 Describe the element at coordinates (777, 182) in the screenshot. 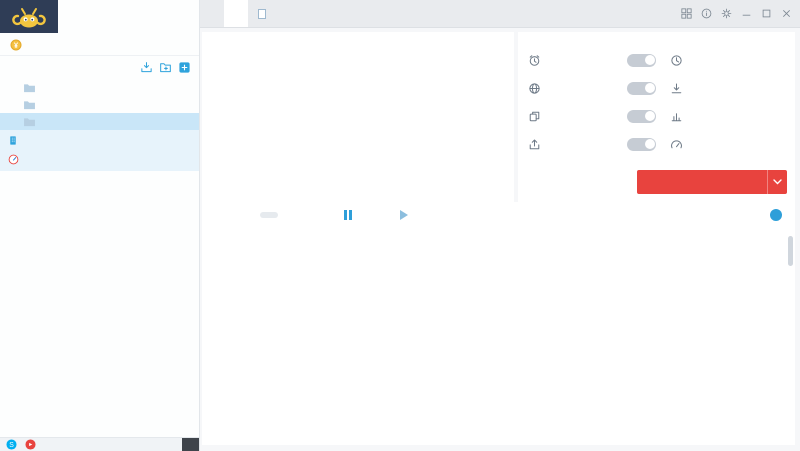

I see `chevron-down-icon` at that location.